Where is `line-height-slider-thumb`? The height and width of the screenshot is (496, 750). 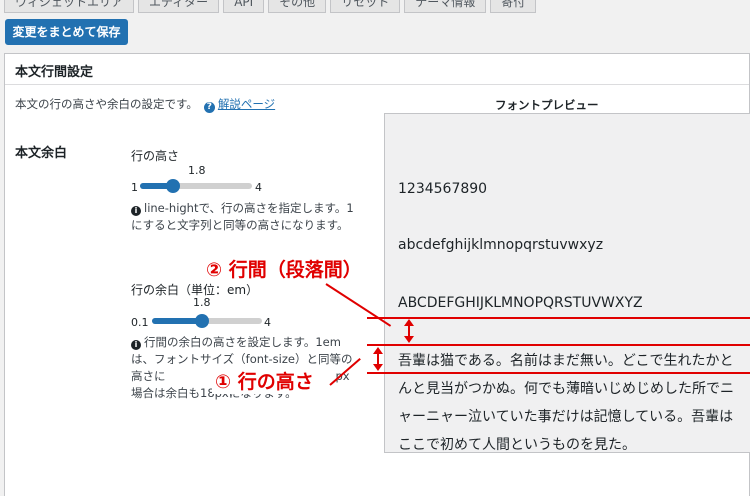 line-height-slider-thumb is located at coordinates (173, 186).